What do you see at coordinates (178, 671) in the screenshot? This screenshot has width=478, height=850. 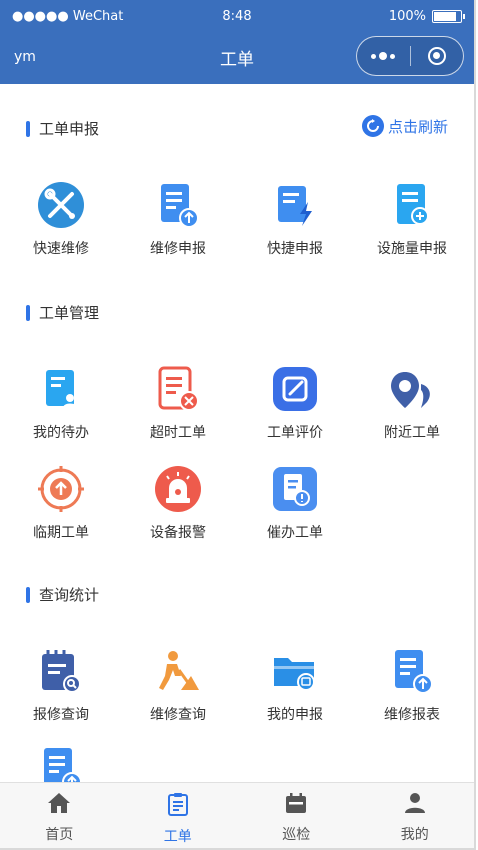 I see `worker-shovel-icon` at bounding box center [178, 671].